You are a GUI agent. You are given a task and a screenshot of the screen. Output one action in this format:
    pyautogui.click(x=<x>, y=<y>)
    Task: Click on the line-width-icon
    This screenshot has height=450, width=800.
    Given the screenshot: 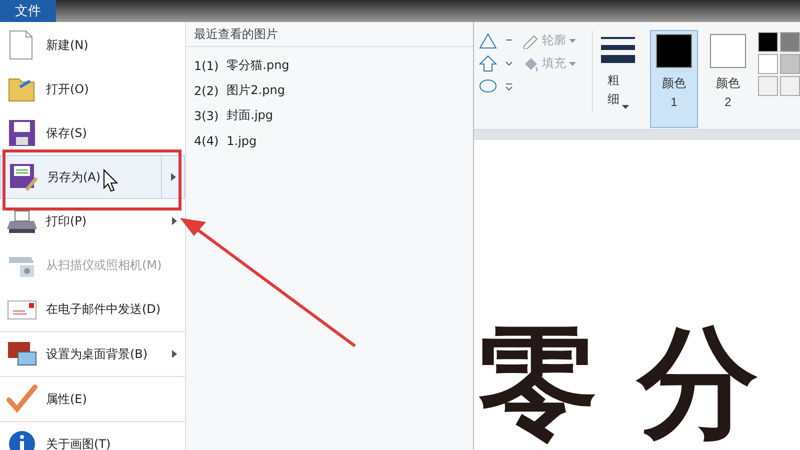 What is the action you would take?
    pyautogui.click(x=618, y=50)
    